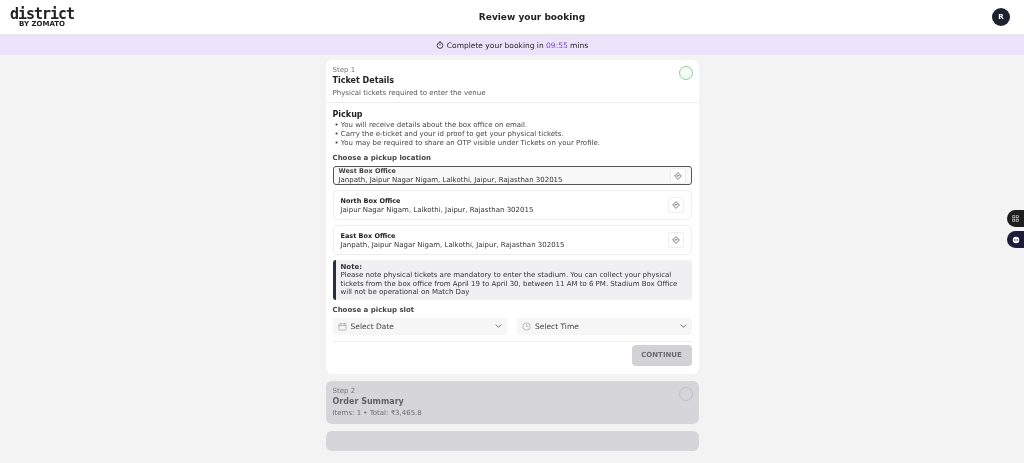 The height and width of the screenshot is (463, 1024). I want to click on step-title: Order Summary, so click(368, 401).